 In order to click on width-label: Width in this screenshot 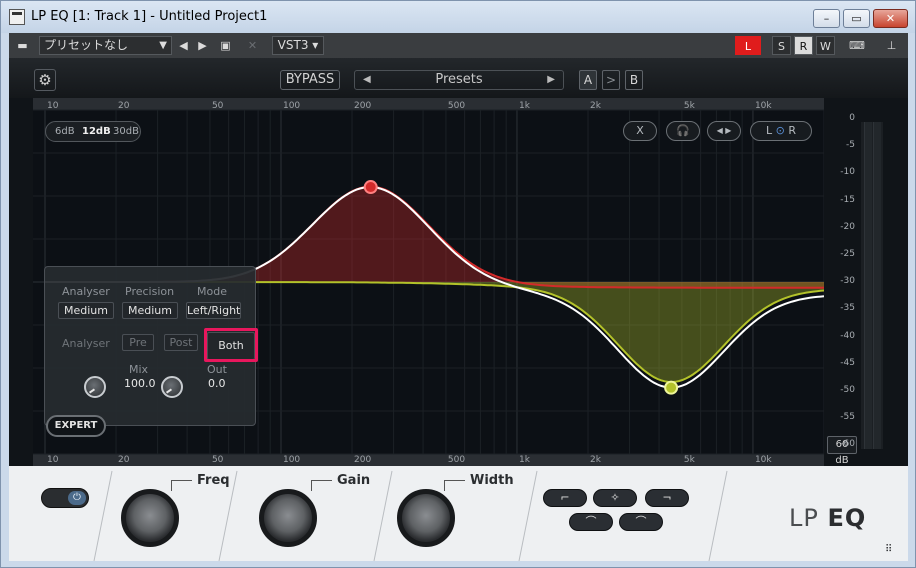, I will do `click(479, 482)`.